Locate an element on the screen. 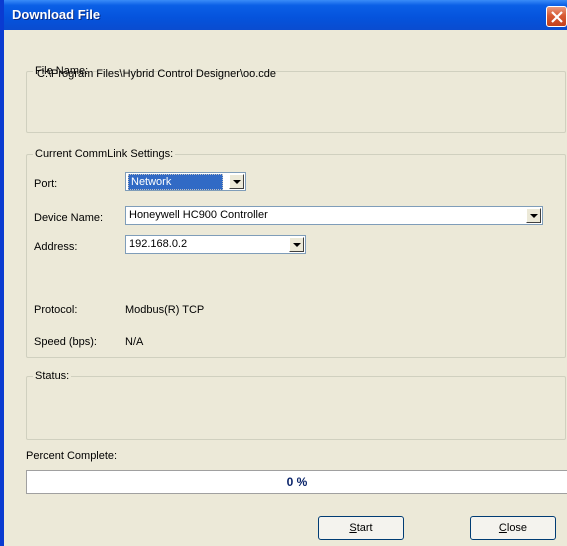 Image resolution: width=567 pixels, height=546 pixels. port-select: Network is located at coordinates (185, 181).